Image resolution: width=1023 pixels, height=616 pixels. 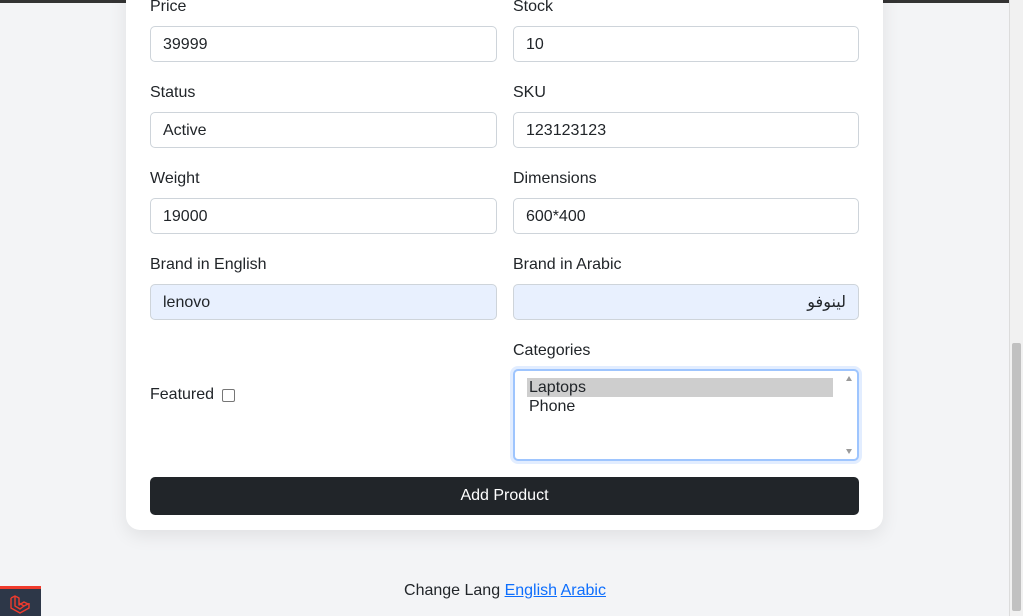 I want to click on scroll-down-arrow-icon, so click(x=849, y=451).